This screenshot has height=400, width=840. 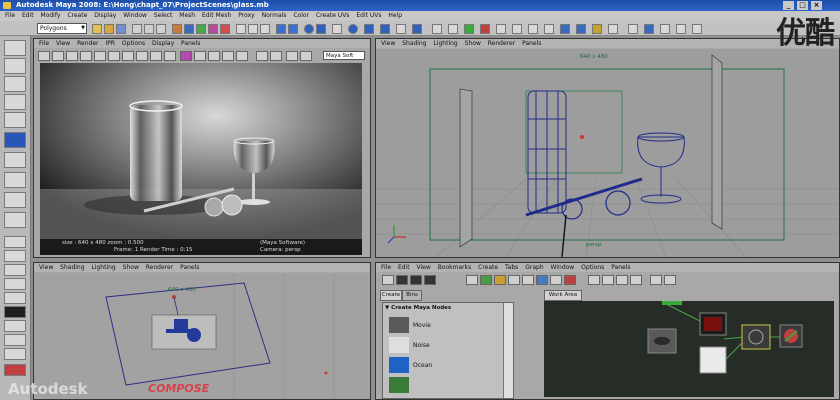 What do you see at coordinates (556, 280) in the screenshot?
I see `hs-frame-all-icon` at bounding box center [556, 280].